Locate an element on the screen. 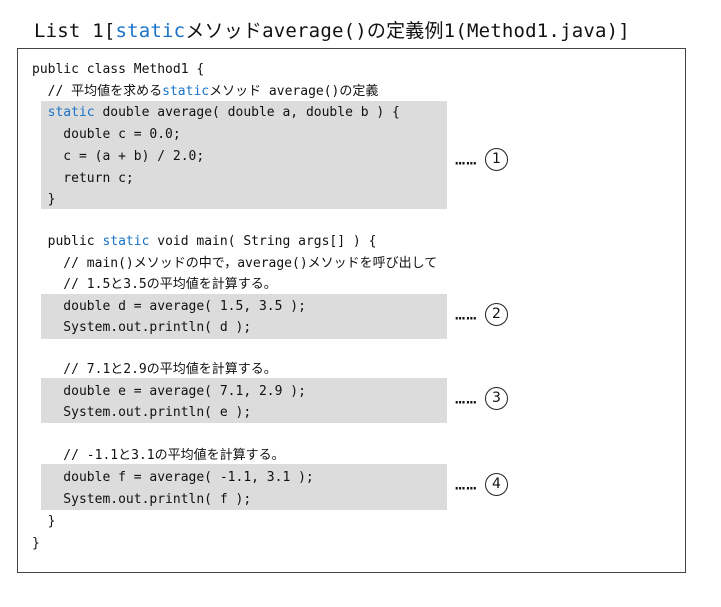 Image resolution: width=721 pixels, height=607 pixels. code-comment: // 7.1と2.9の平均値を計算する。 is located at coordinates (154, 369).